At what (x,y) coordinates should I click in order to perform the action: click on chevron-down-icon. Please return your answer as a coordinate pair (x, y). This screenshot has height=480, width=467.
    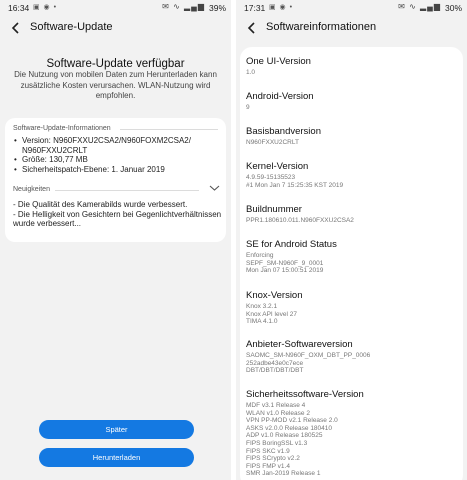
    Looking at the image, I should click on (214, 188).